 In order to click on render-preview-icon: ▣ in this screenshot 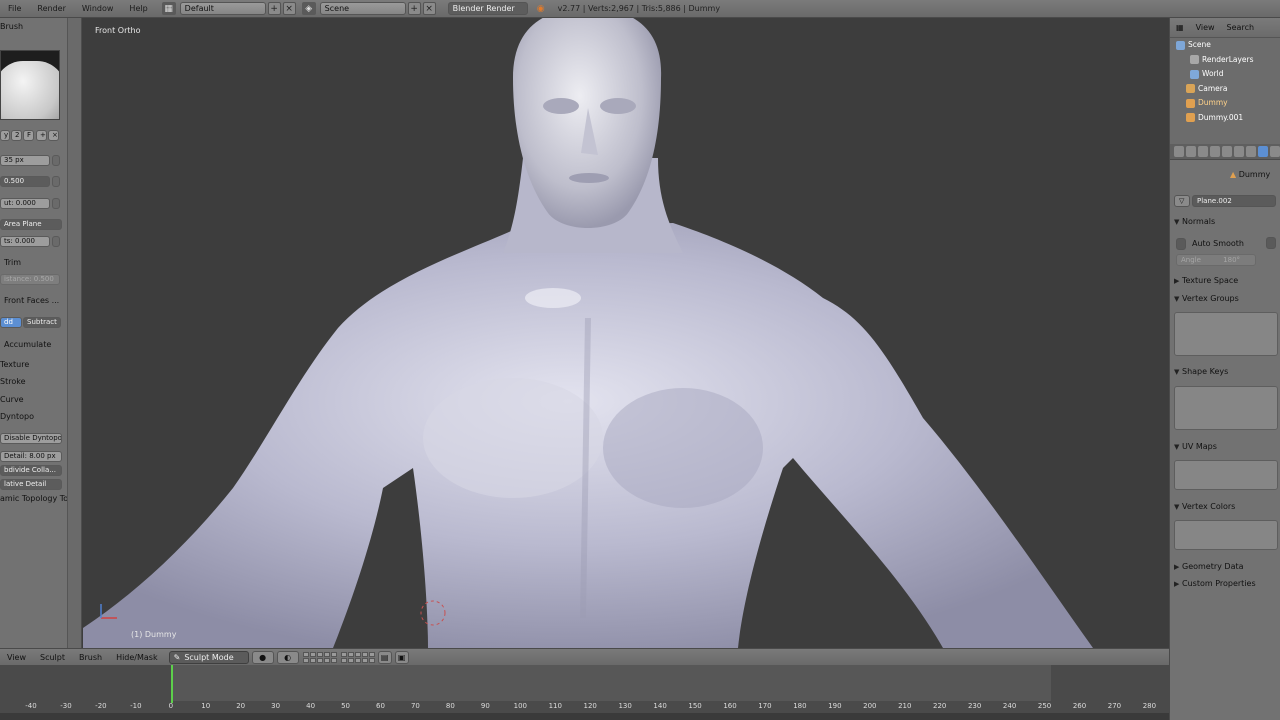, I will do `click(401, 657)`.